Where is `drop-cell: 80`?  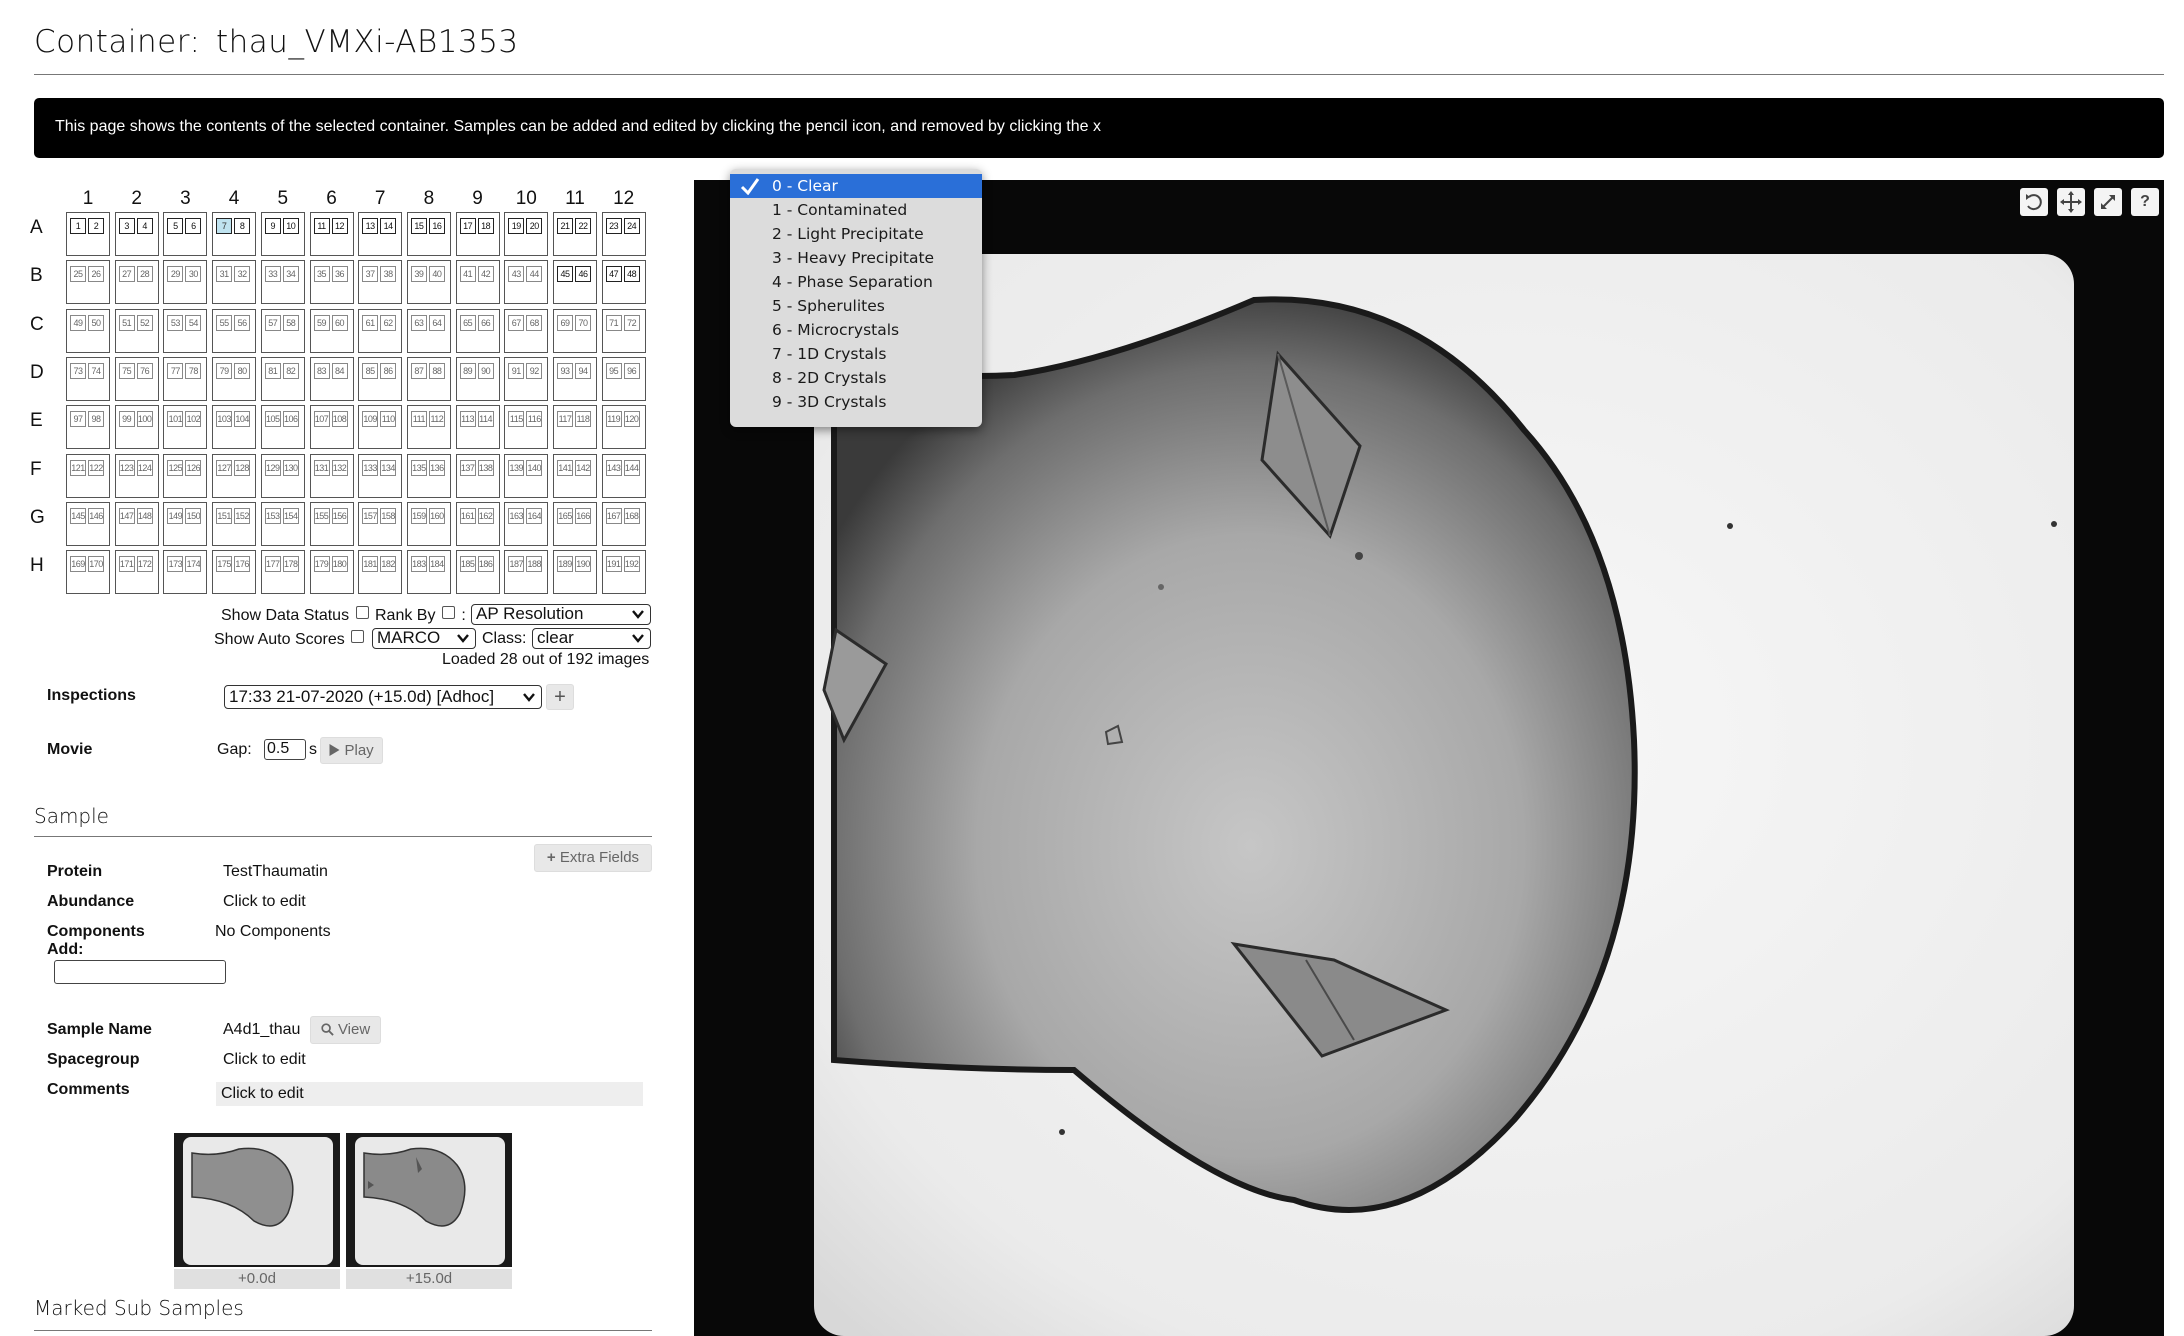 drop-cell: 80 is located at coordinates (242, 370).